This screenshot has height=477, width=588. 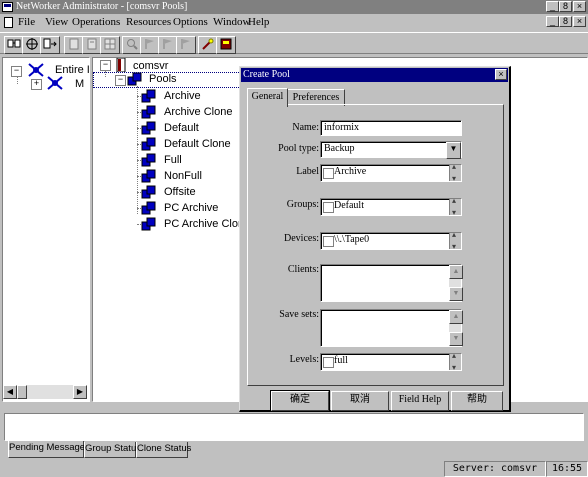 What do you see at coordinates (567, 469) in the screenshot?
I see `status-clock: 16:55` at bounding box center [567, 469].